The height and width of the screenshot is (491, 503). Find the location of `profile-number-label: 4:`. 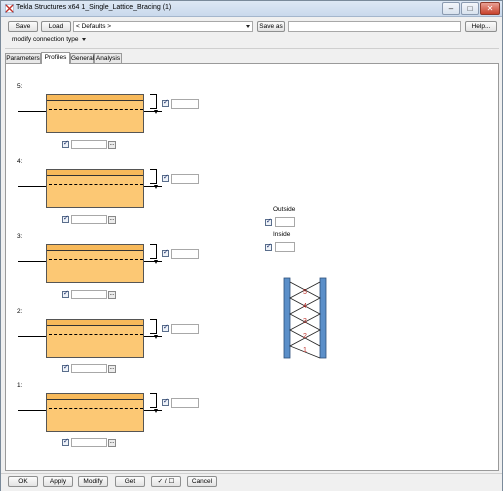

profile-number-label: 4: is located at coordinates (20, 161).